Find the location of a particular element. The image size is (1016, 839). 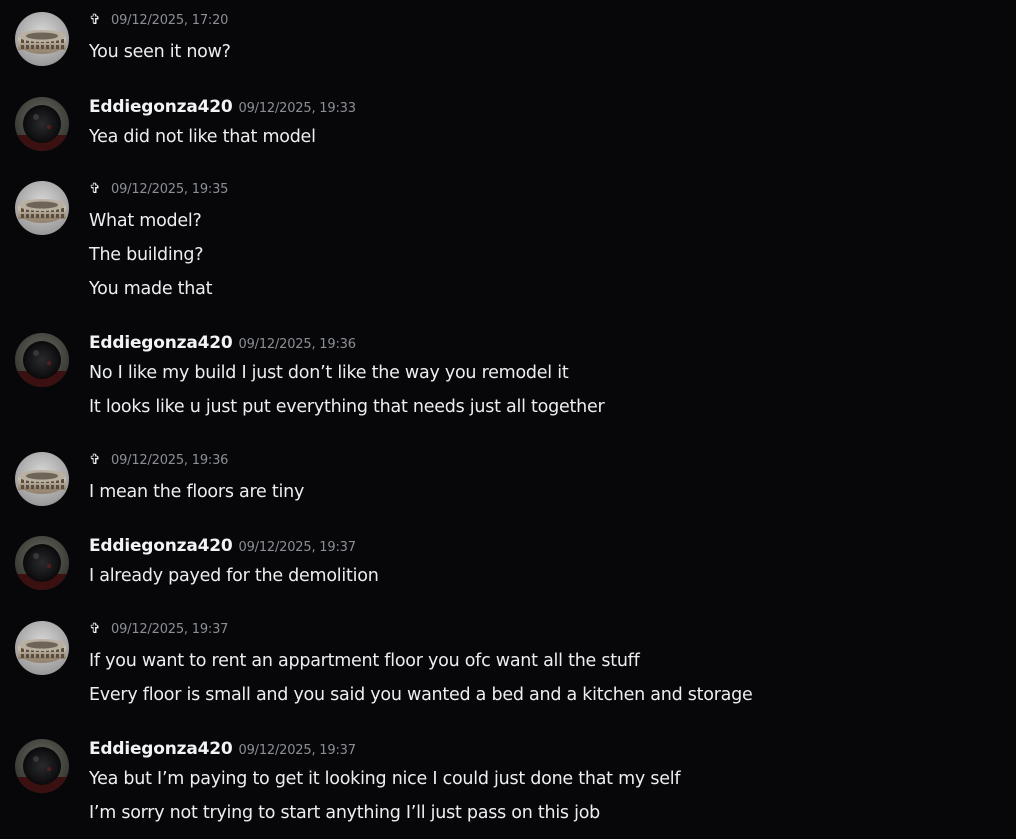

message-text: Yea did not like that model is located at coordinates (202, 137).